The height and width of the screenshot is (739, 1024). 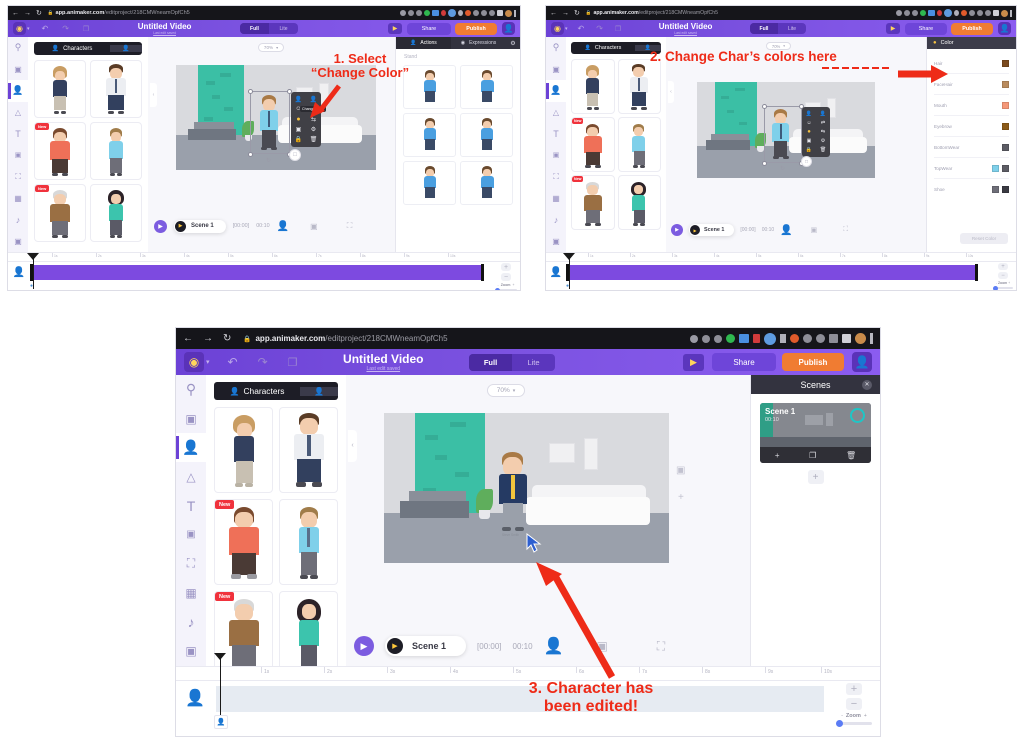 What do you see at coordinates (1003, 275) in the screenshot?
I see `zoom-out-button: −` at bounding box center [1003, 275].